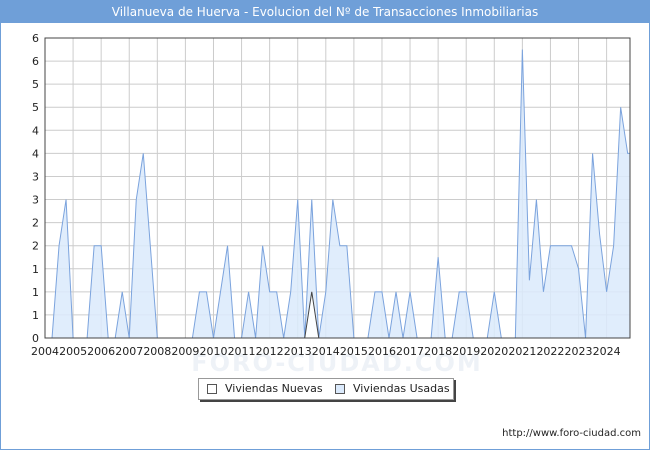 The height and width of the screenshot is (450, 650). I want to click on x-tick-label: 2013, so click(298, 351).